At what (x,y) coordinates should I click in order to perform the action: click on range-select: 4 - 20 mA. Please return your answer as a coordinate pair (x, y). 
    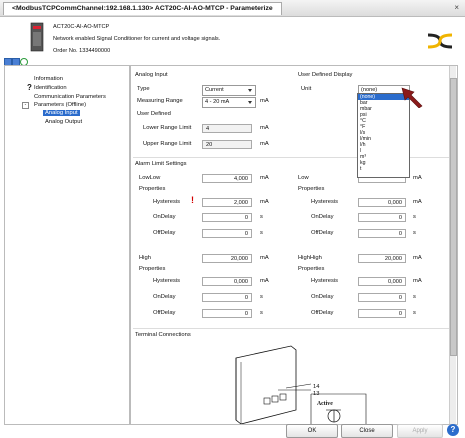
    Looking at the image, I should click on (229, 102).